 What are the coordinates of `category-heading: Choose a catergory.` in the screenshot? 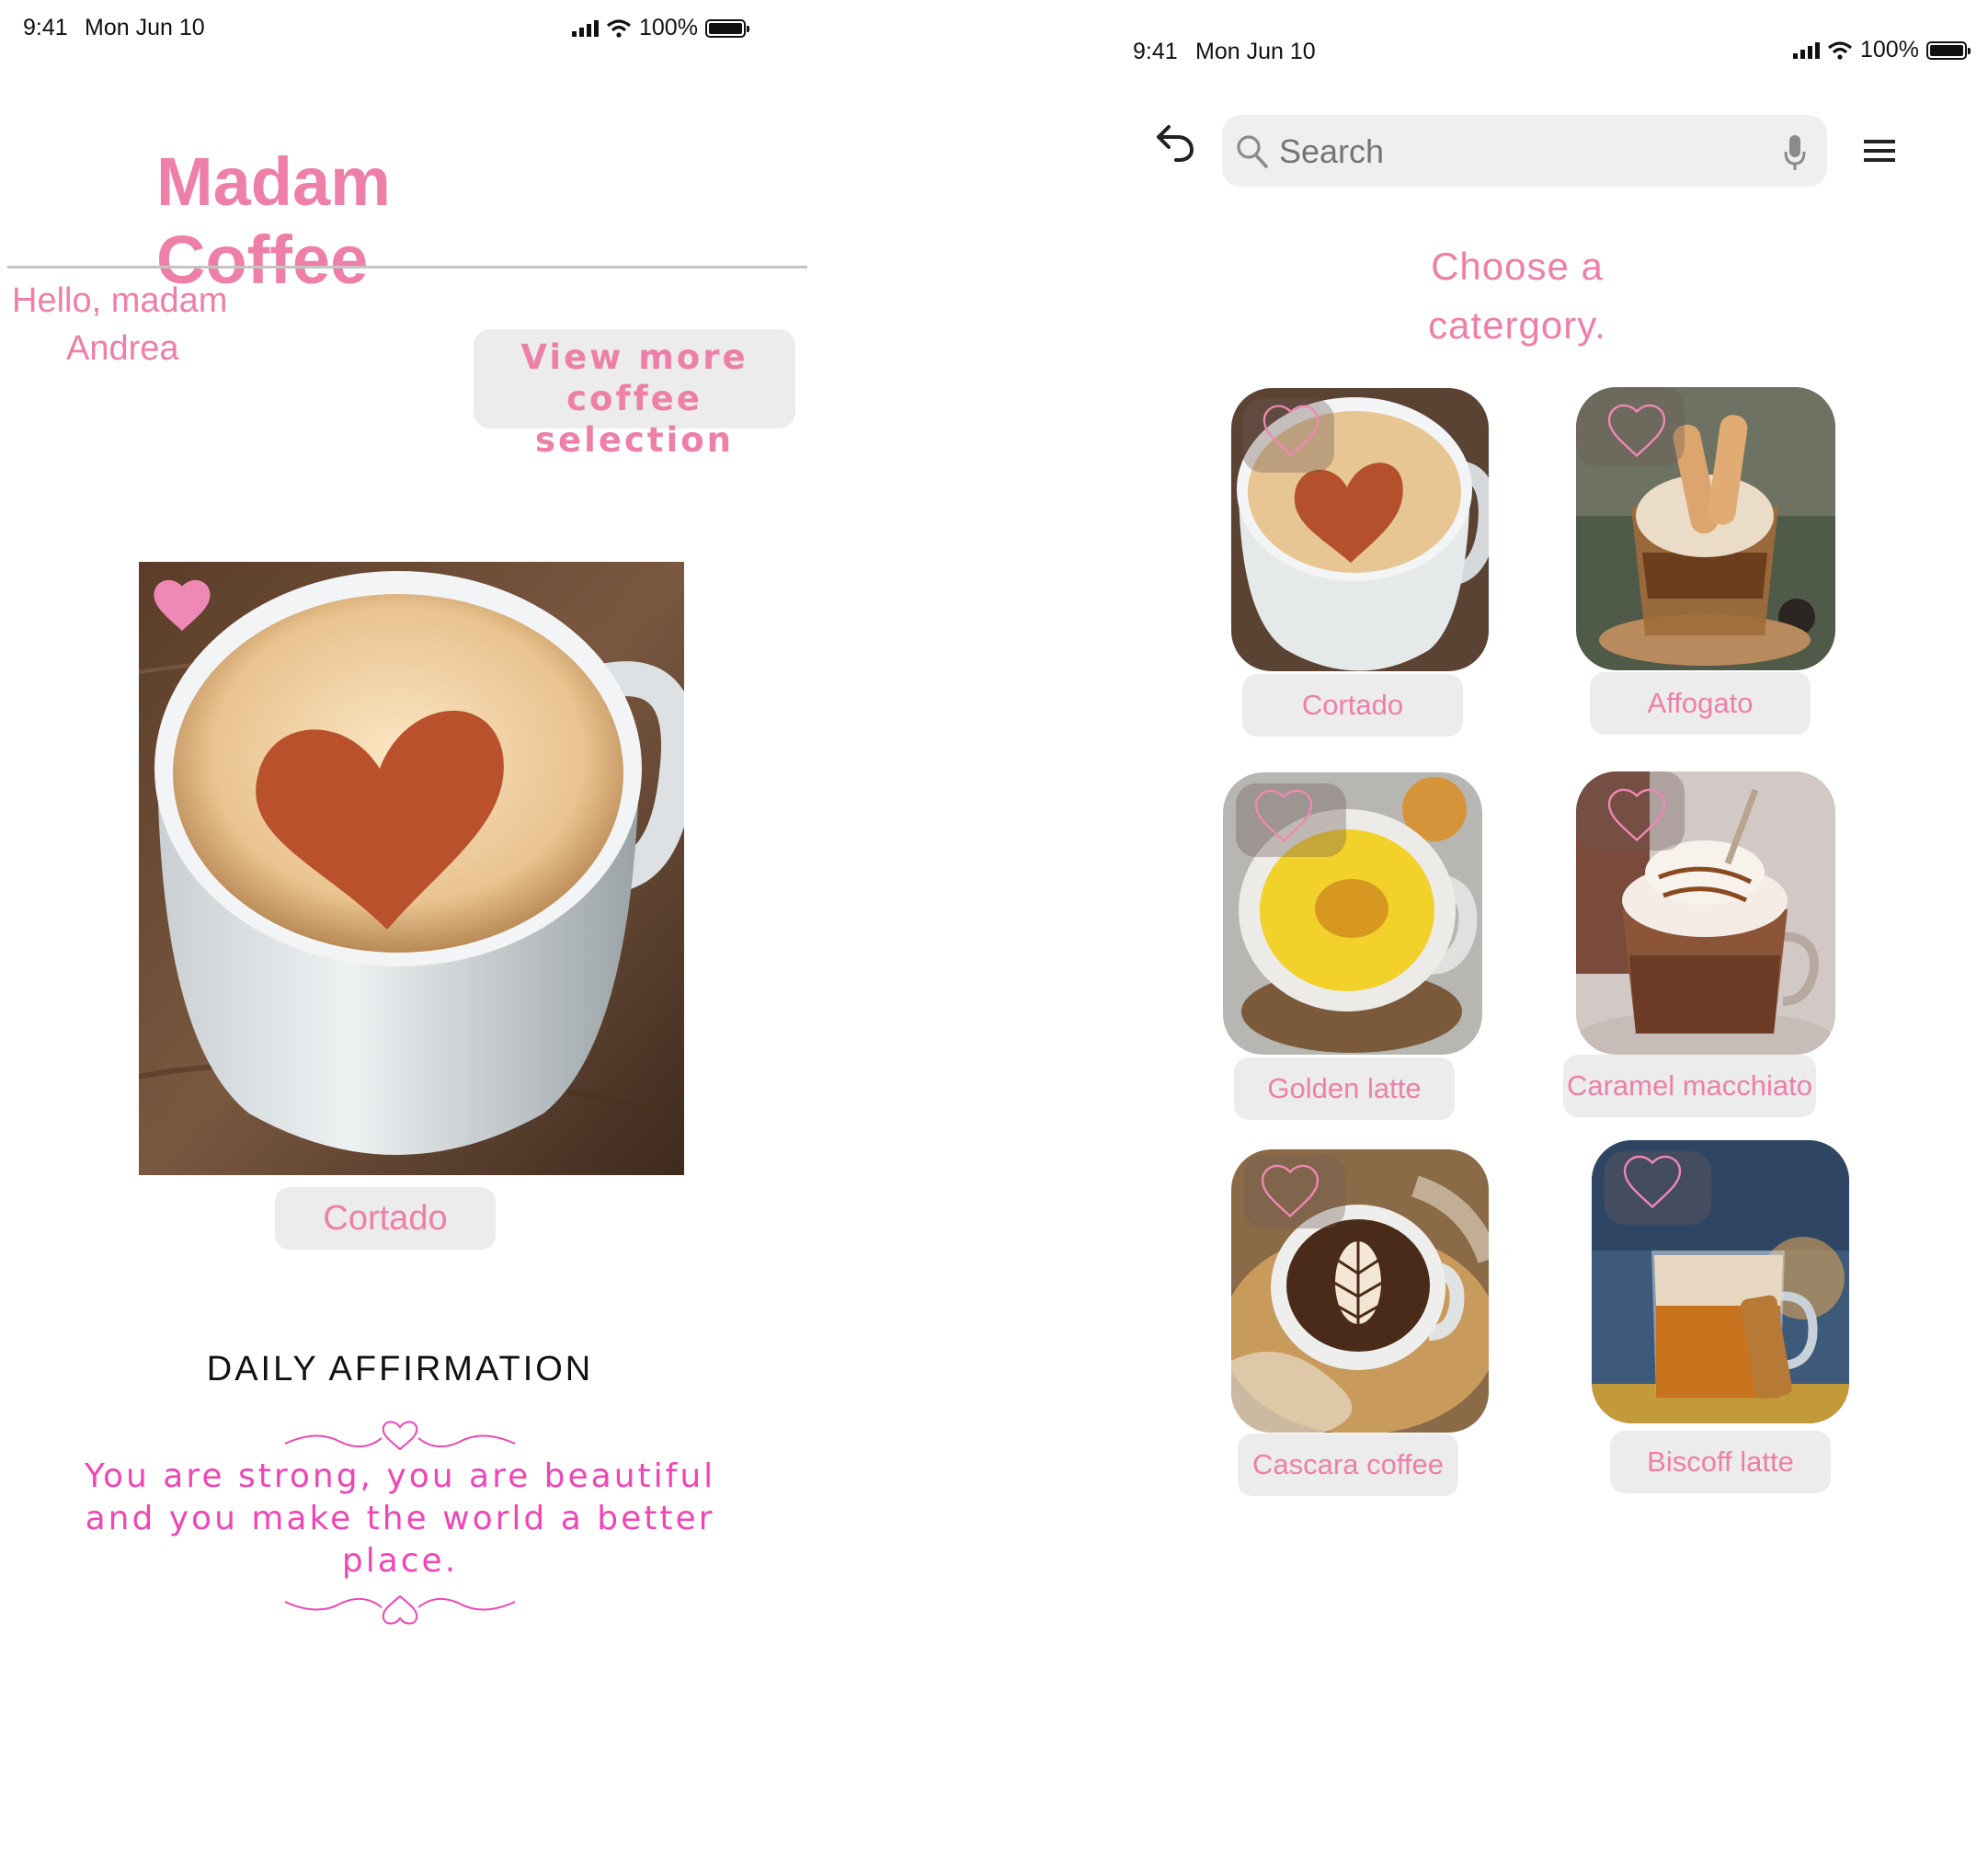 It's located at (1517, 296).